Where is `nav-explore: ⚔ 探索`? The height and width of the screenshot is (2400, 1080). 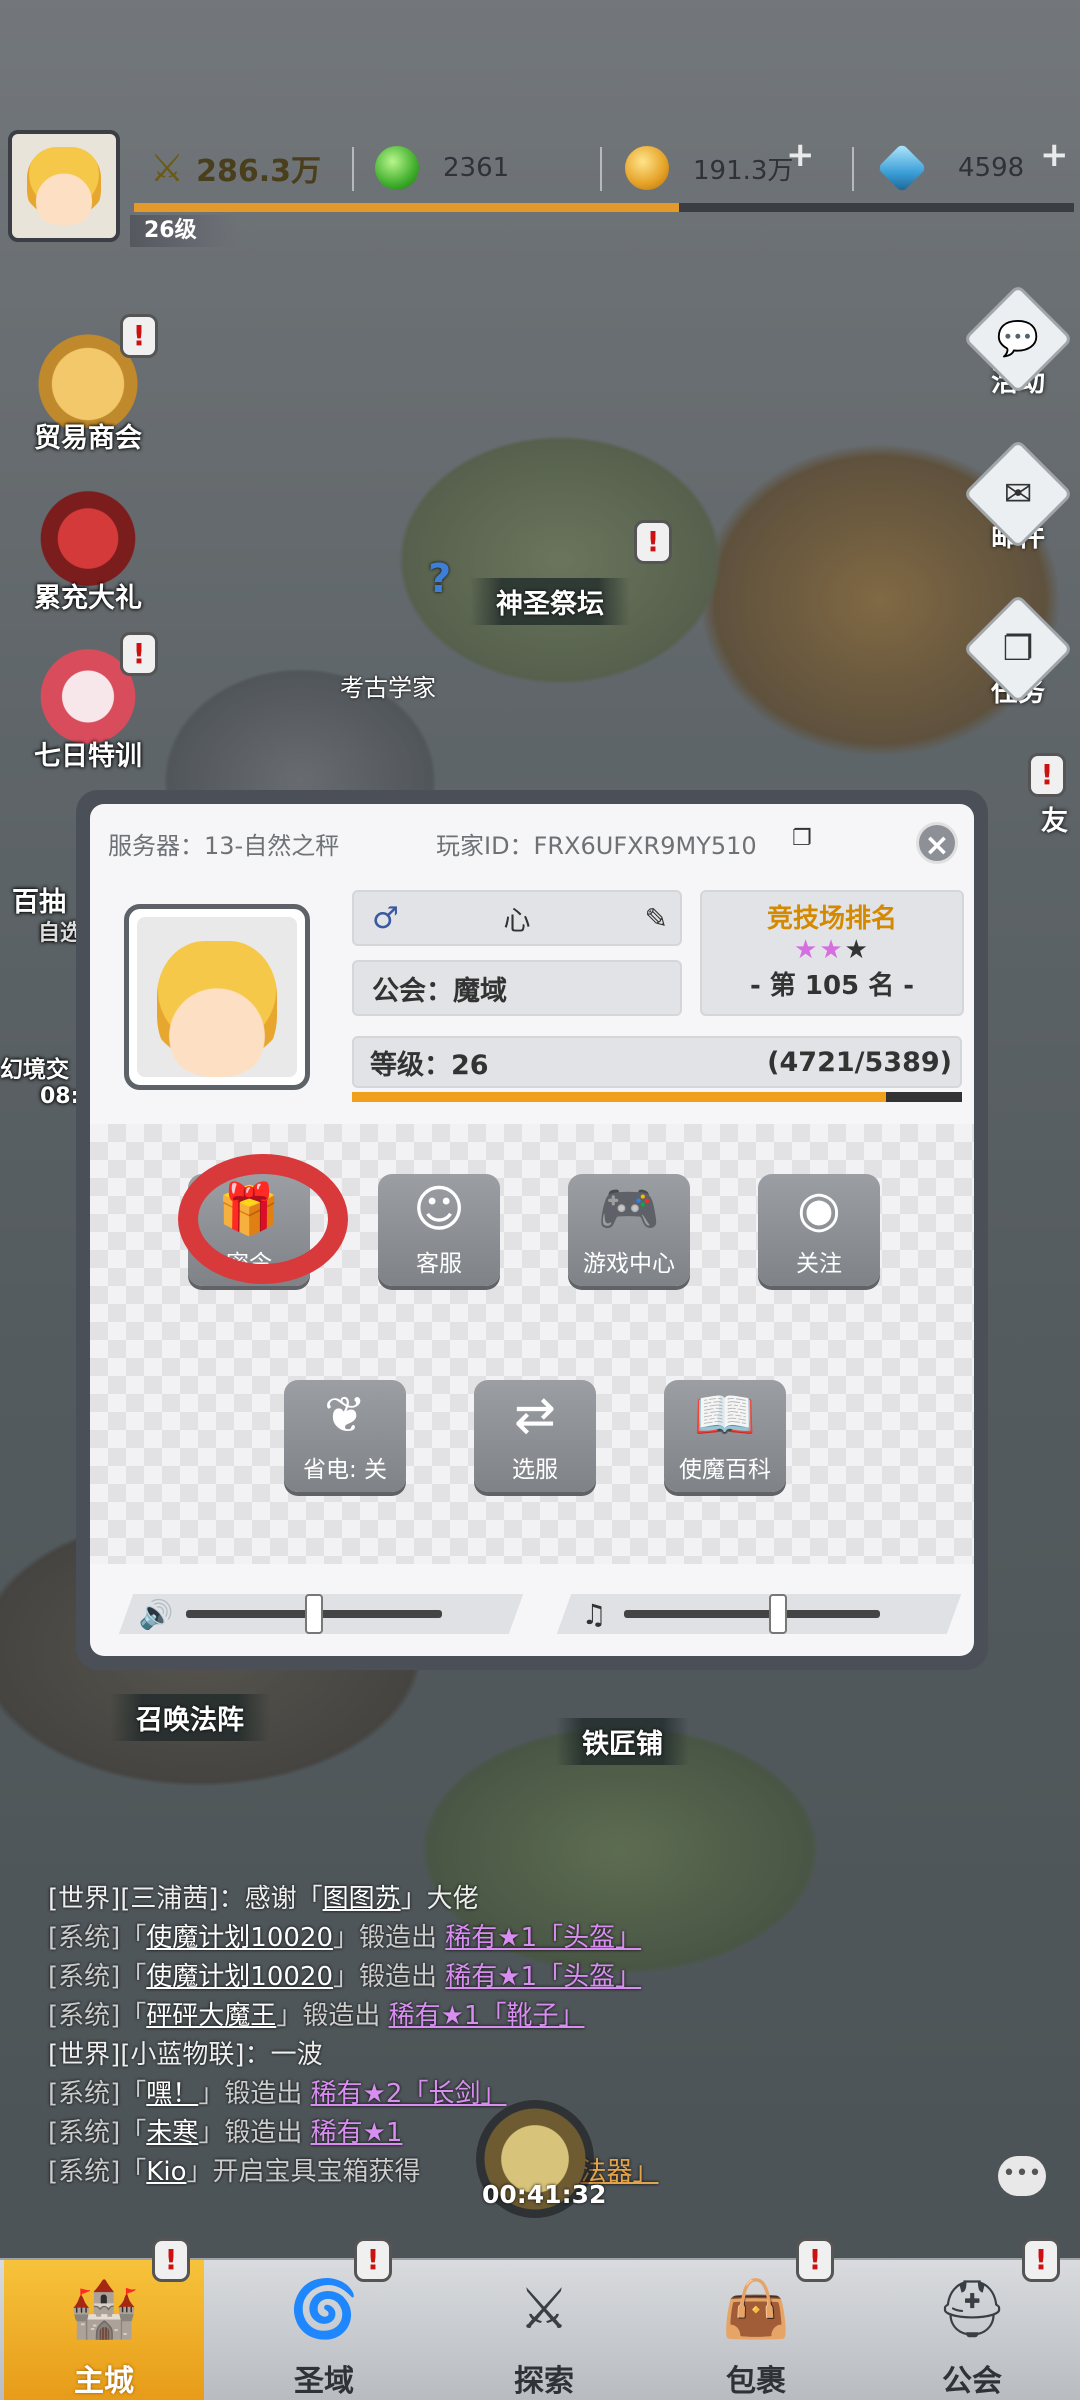 nav-explore: ⚔ 探索 is located at coordinates (544, 2330).